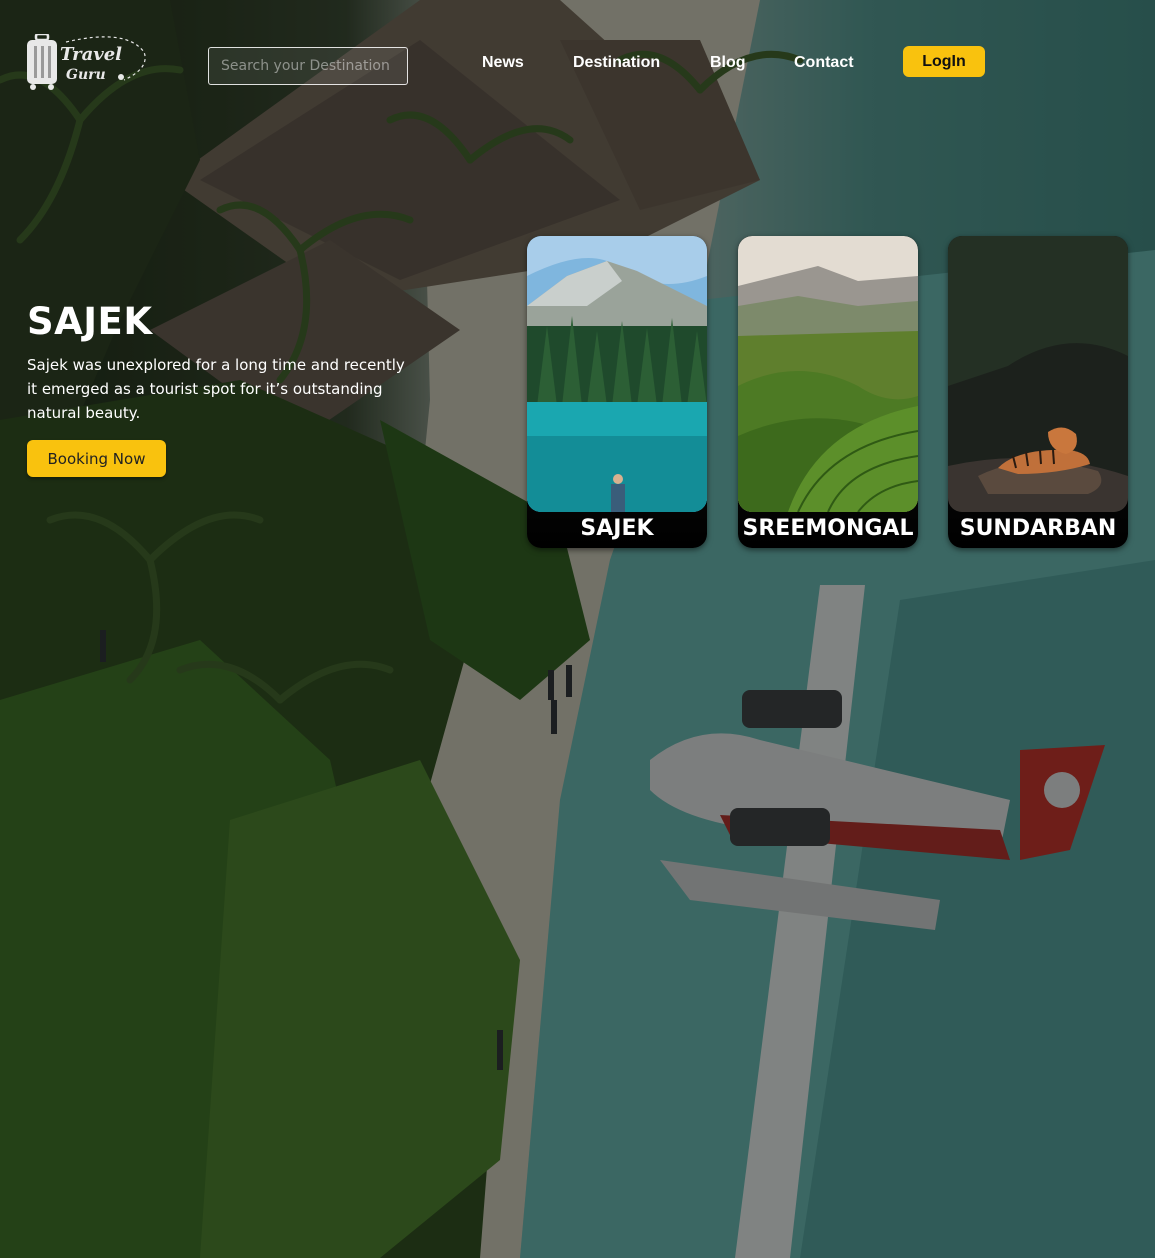  What do you see at coordinates (86, 75) in the screenshot?
I see `logo-word-guru: Guru` at bounding box center [86, 75].